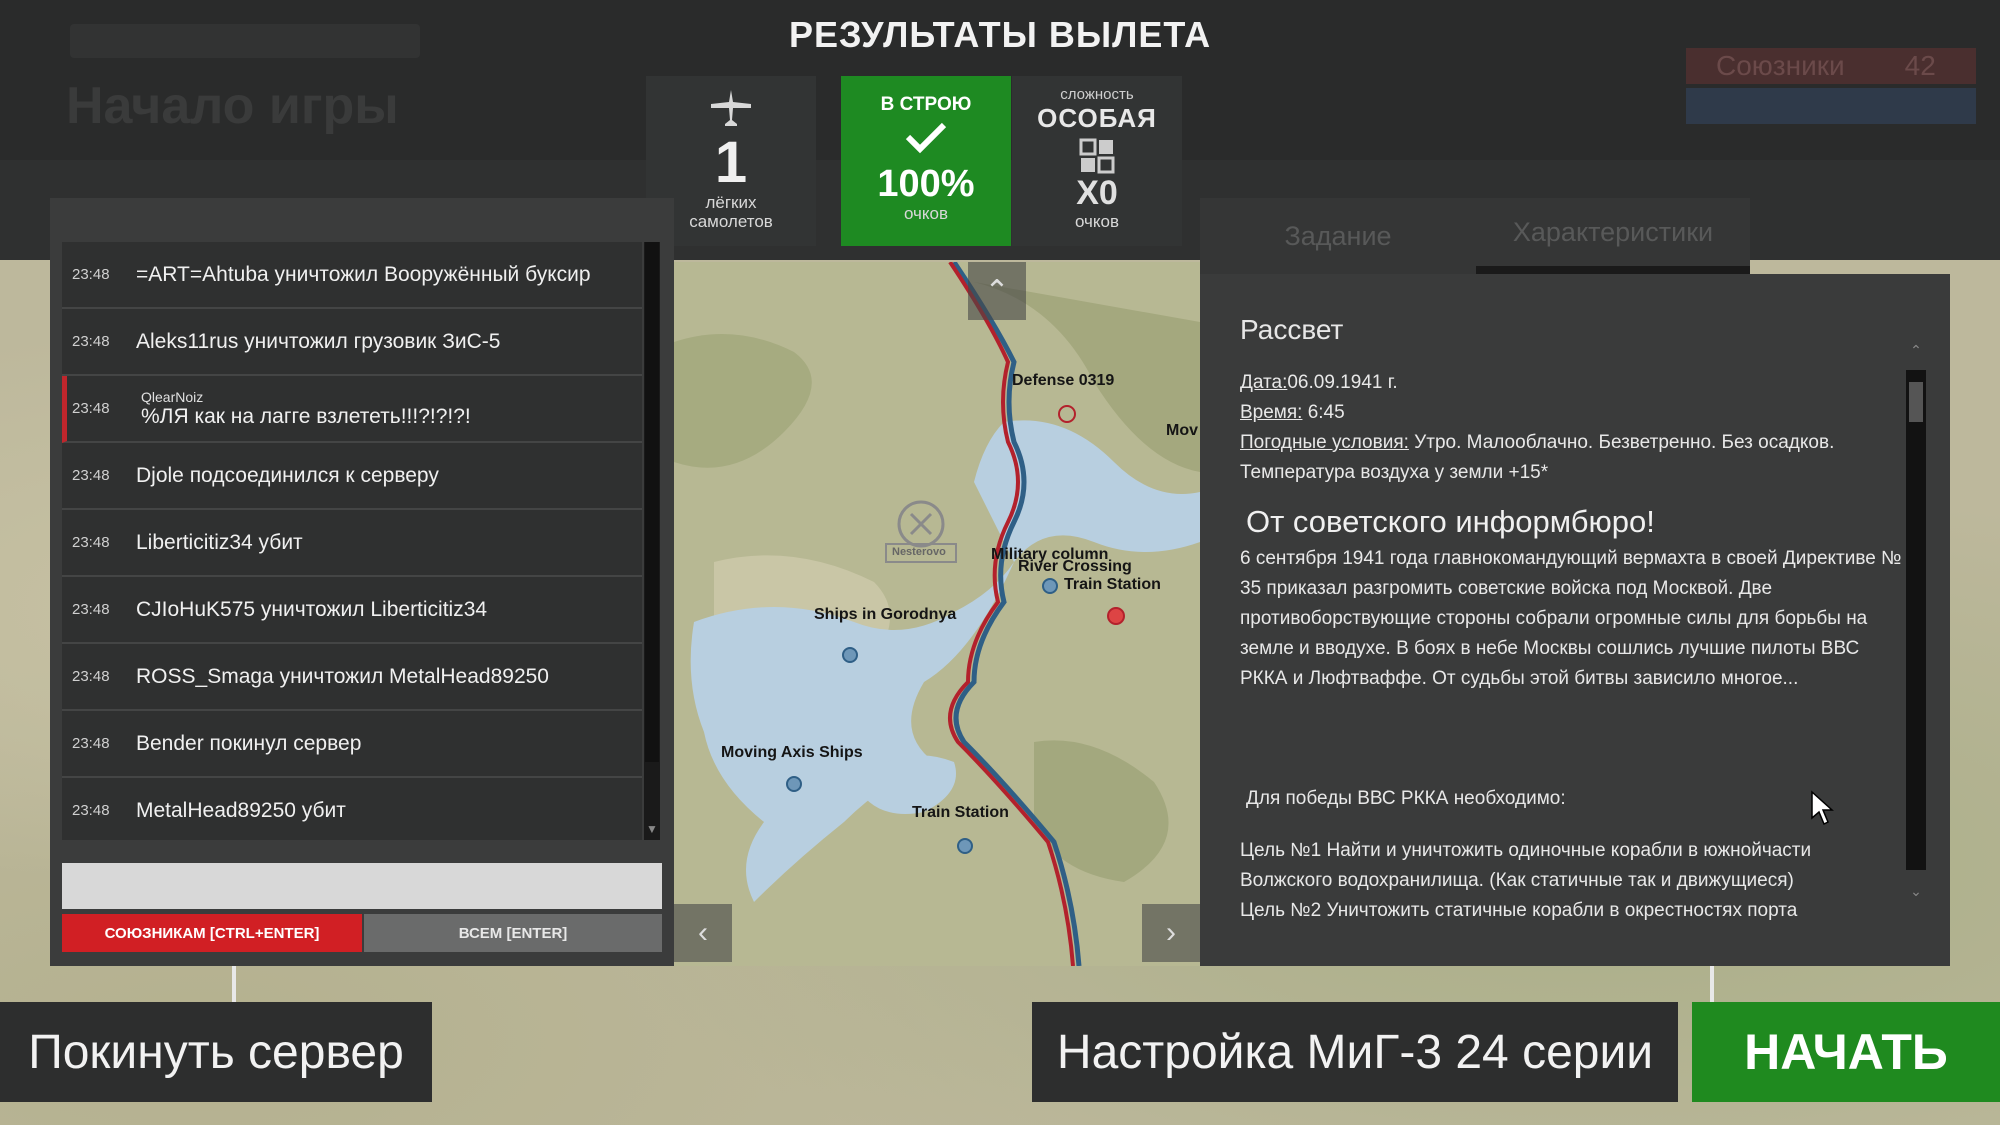 The width and height of the screenshot is (2000, 1125). Describe the element at coordinates (792, 752) in the screenshot. I see `map-label-moving-axis: Moving Axis Ships` at that location.